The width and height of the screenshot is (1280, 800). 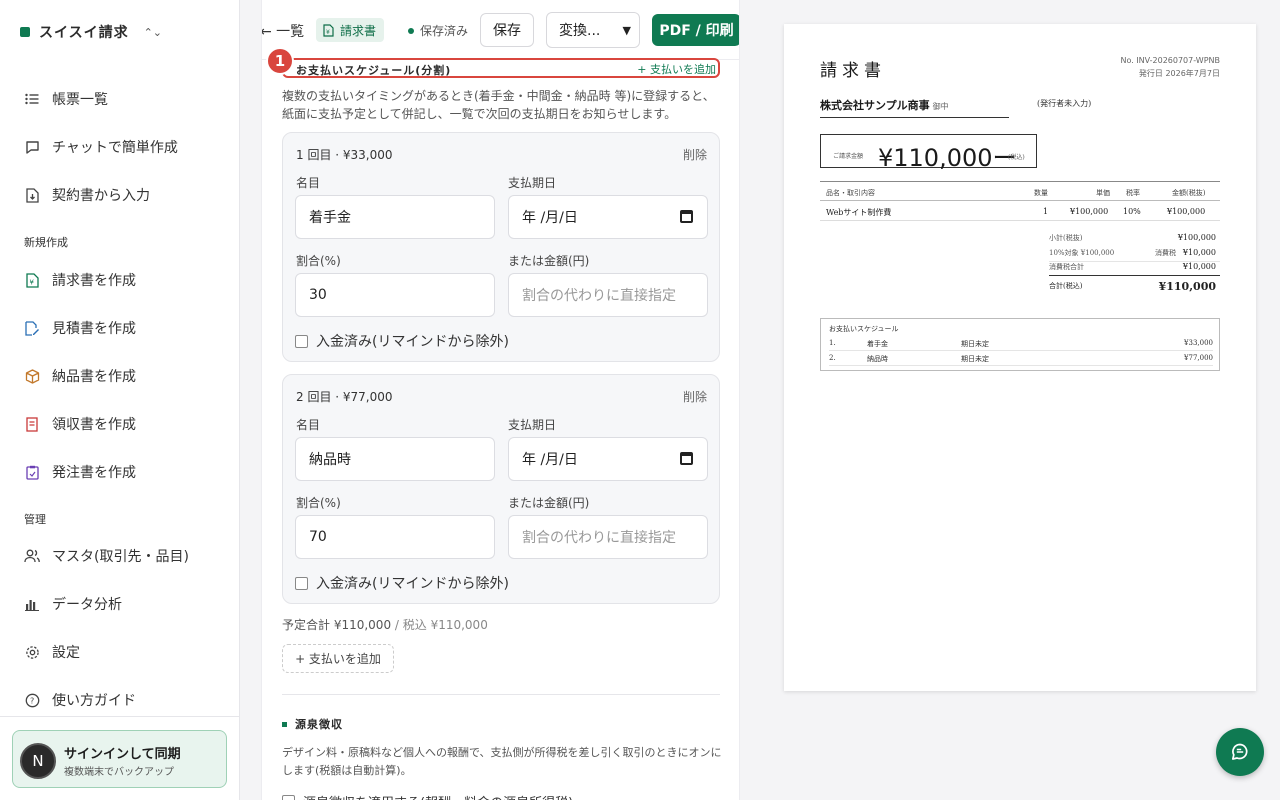 What do you see at coordinates (395, 537) in the screenshot?
I see `ratio-input: 70` at bounding box center [395, 537].